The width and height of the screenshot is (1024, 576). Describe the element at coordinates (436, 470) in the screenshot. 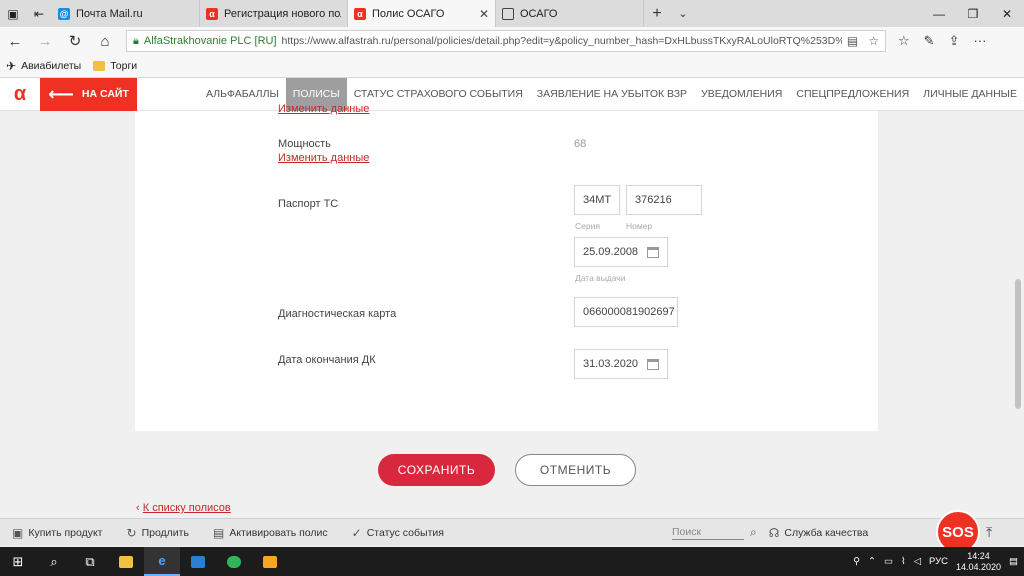

I see `save-button: СОХРАНИТЬ` at that location.